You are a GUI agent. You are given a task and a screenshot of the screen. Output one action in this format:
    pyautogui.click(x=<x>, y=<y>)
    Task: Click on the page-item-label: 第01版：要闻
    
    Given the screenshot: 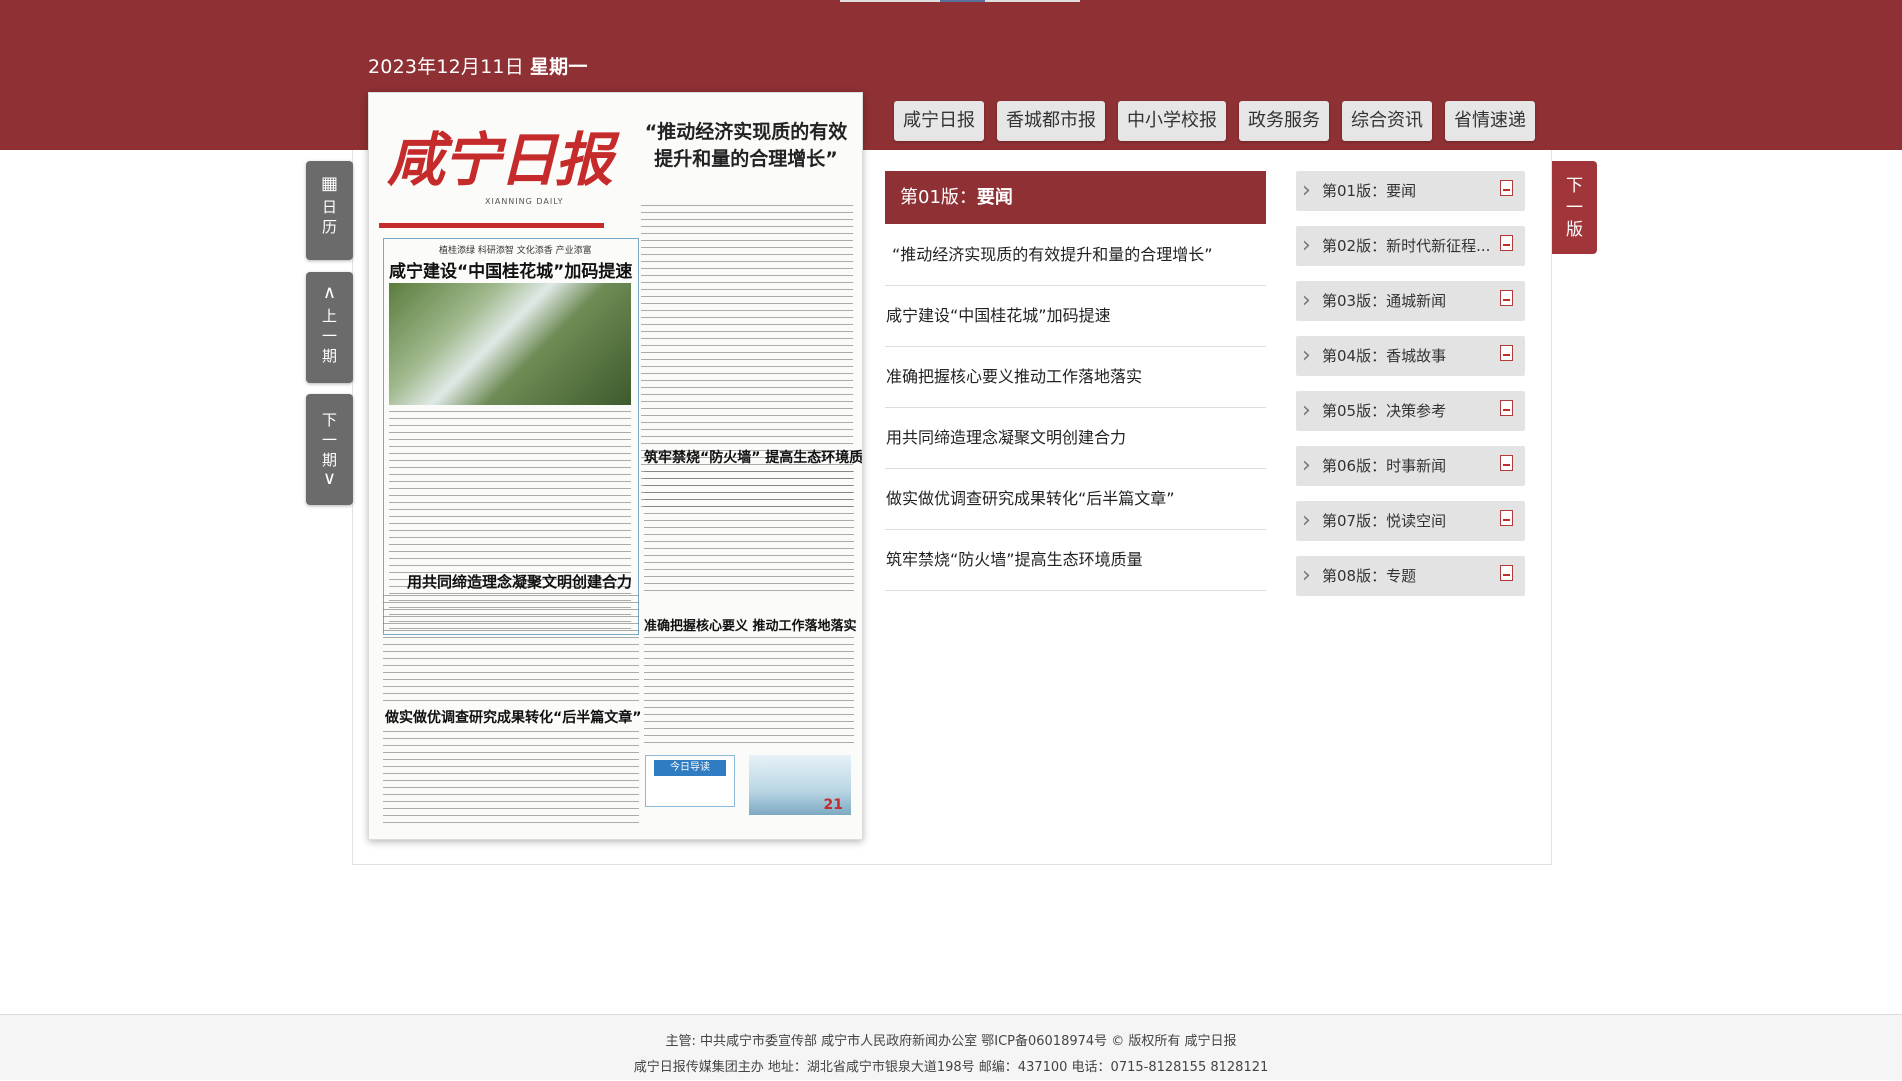 What is the action you would take?
    pyautogui.click(x=1369, y=191)
    